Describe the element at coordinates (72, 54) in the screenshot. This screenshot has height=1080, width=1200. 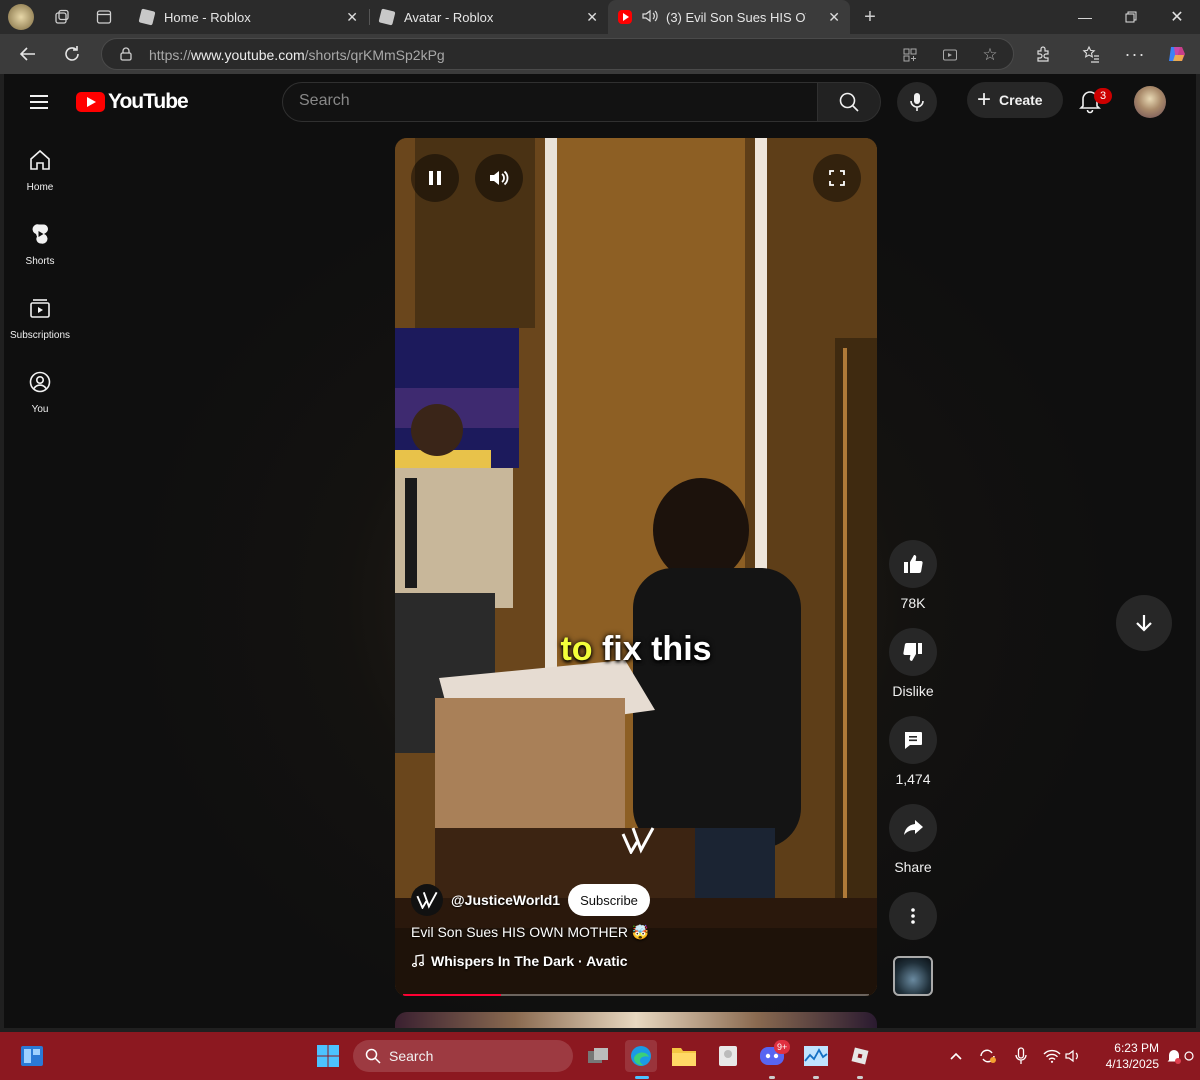
I see `refresh-icon` at that location.